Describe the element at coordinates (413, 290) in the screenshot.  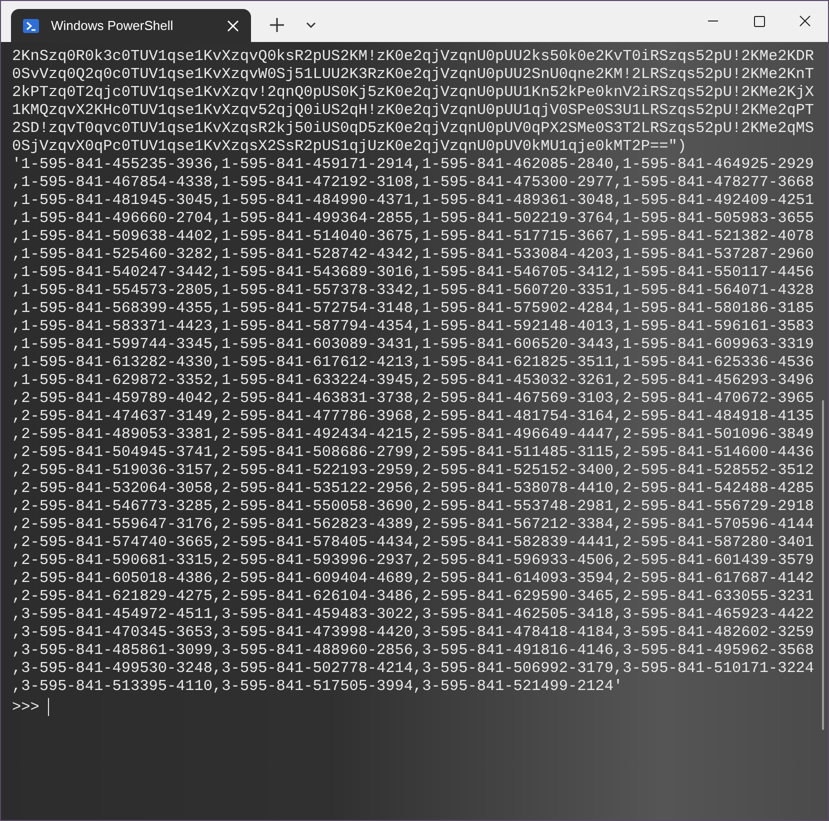
I see `output-line: ,1-595-841-554573-2805,1-595-841-557378-3342,1-595-841-560720-3351,1-595-841-564071-4328` at that location.